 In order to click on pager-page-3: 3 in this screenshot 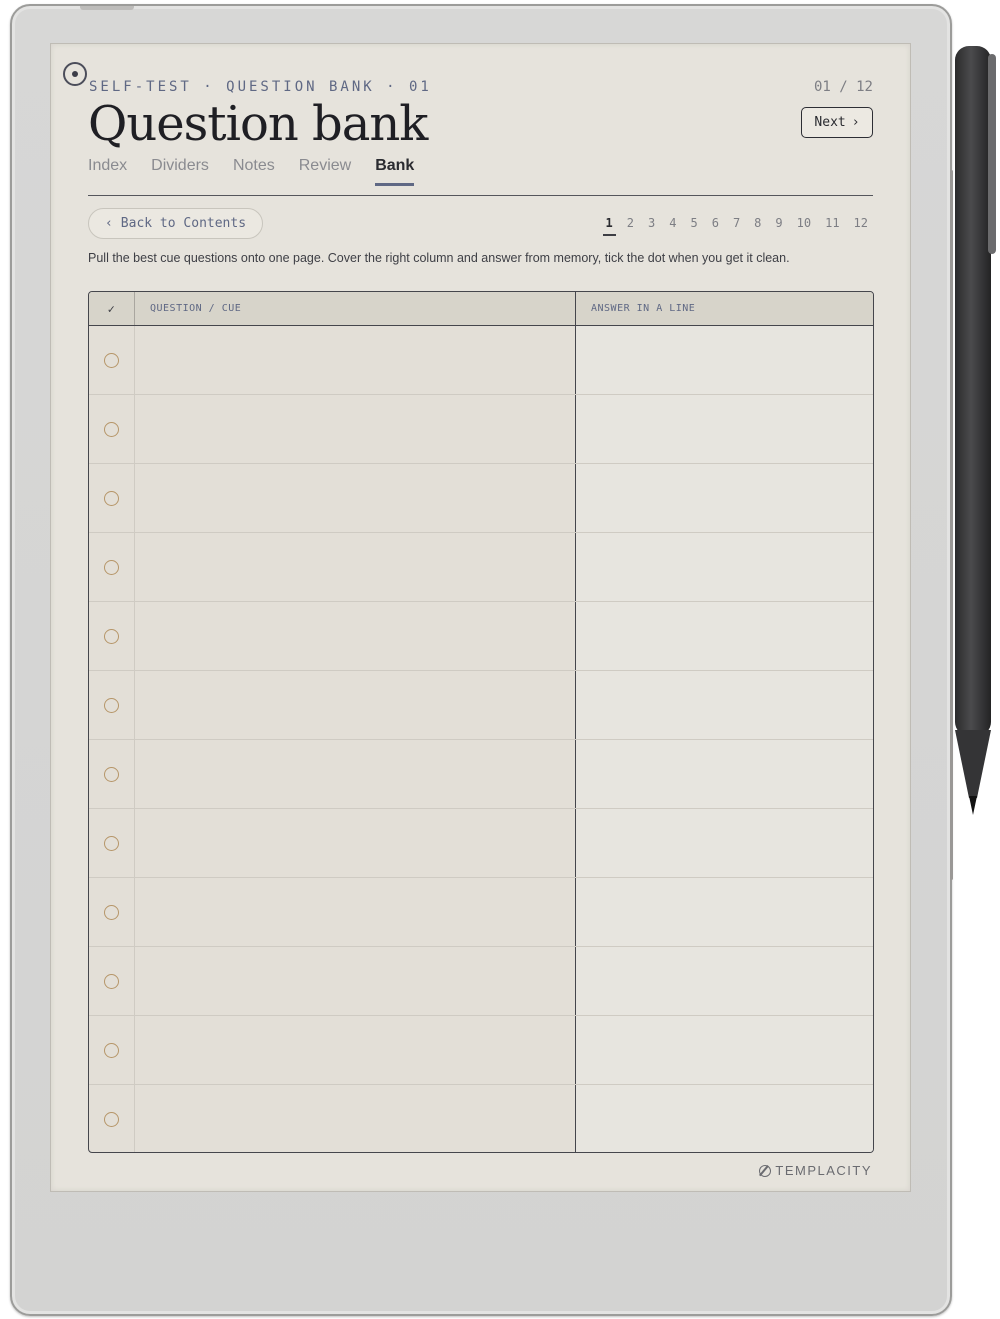, I will do `click(651, 225)`.